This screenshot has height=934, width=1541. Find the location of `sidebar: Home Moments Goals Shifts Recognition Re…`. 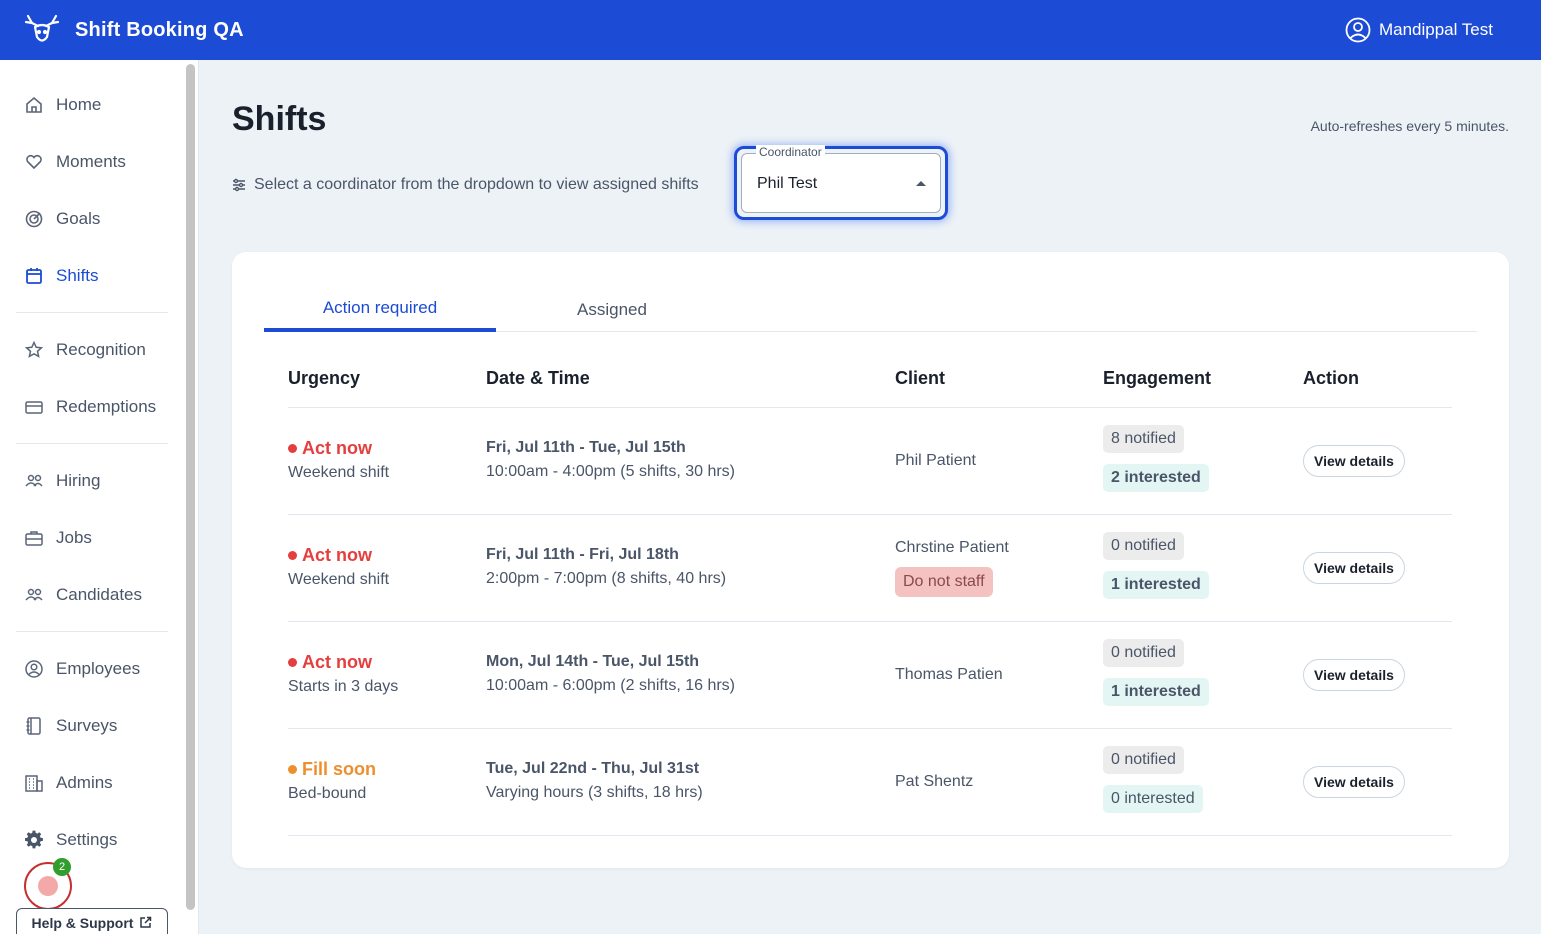

sidebar: Home Moments Goals Shifts Recognition Re… is located at coordinates (99, 497).